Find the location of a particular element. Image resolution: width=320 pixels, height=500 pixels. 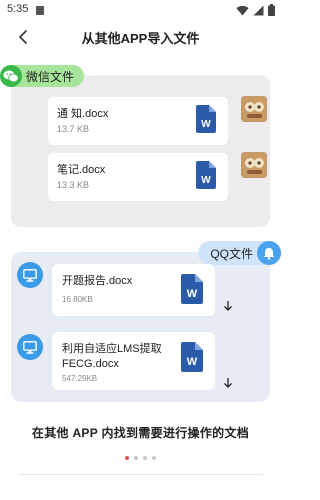

file-name: 开题报告.docx is located at coordinates (97, 281).